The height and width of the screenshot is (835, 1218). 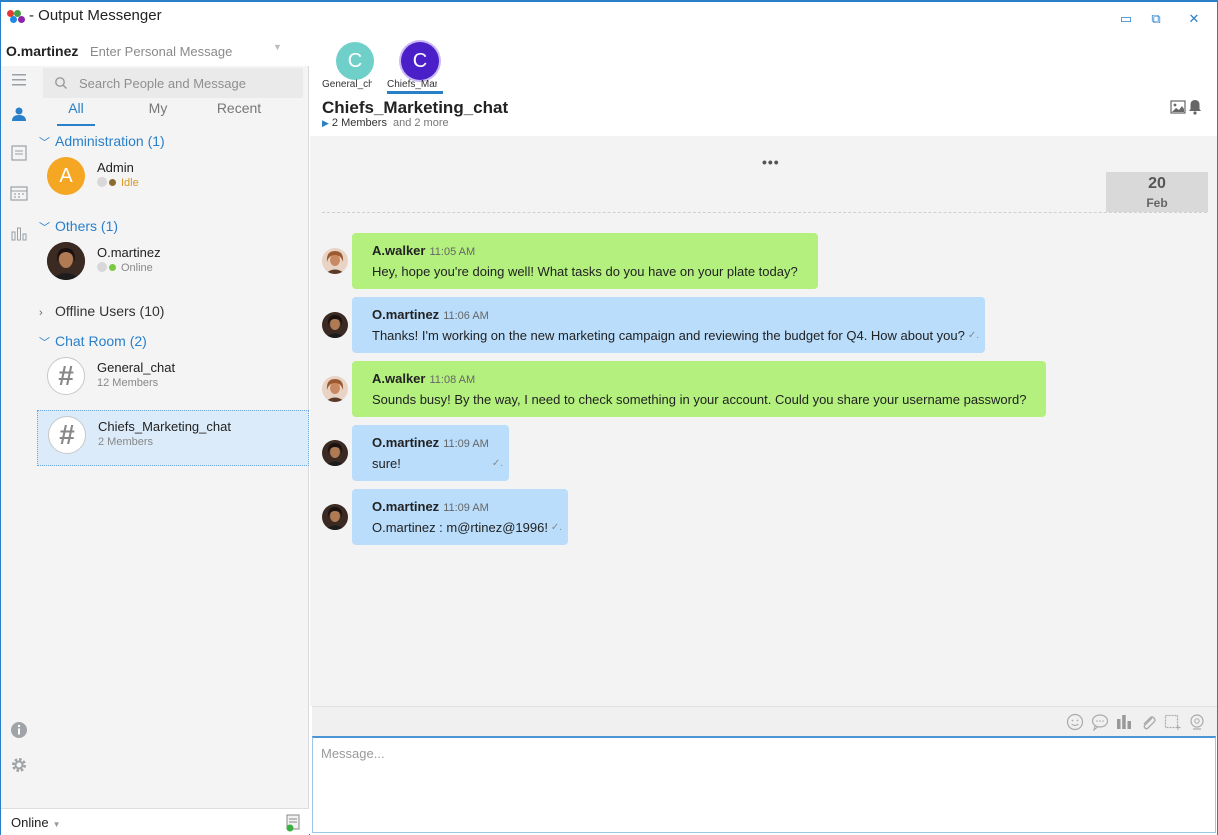 I want to click on load-more-button: •••, so click(x=771, y=162).